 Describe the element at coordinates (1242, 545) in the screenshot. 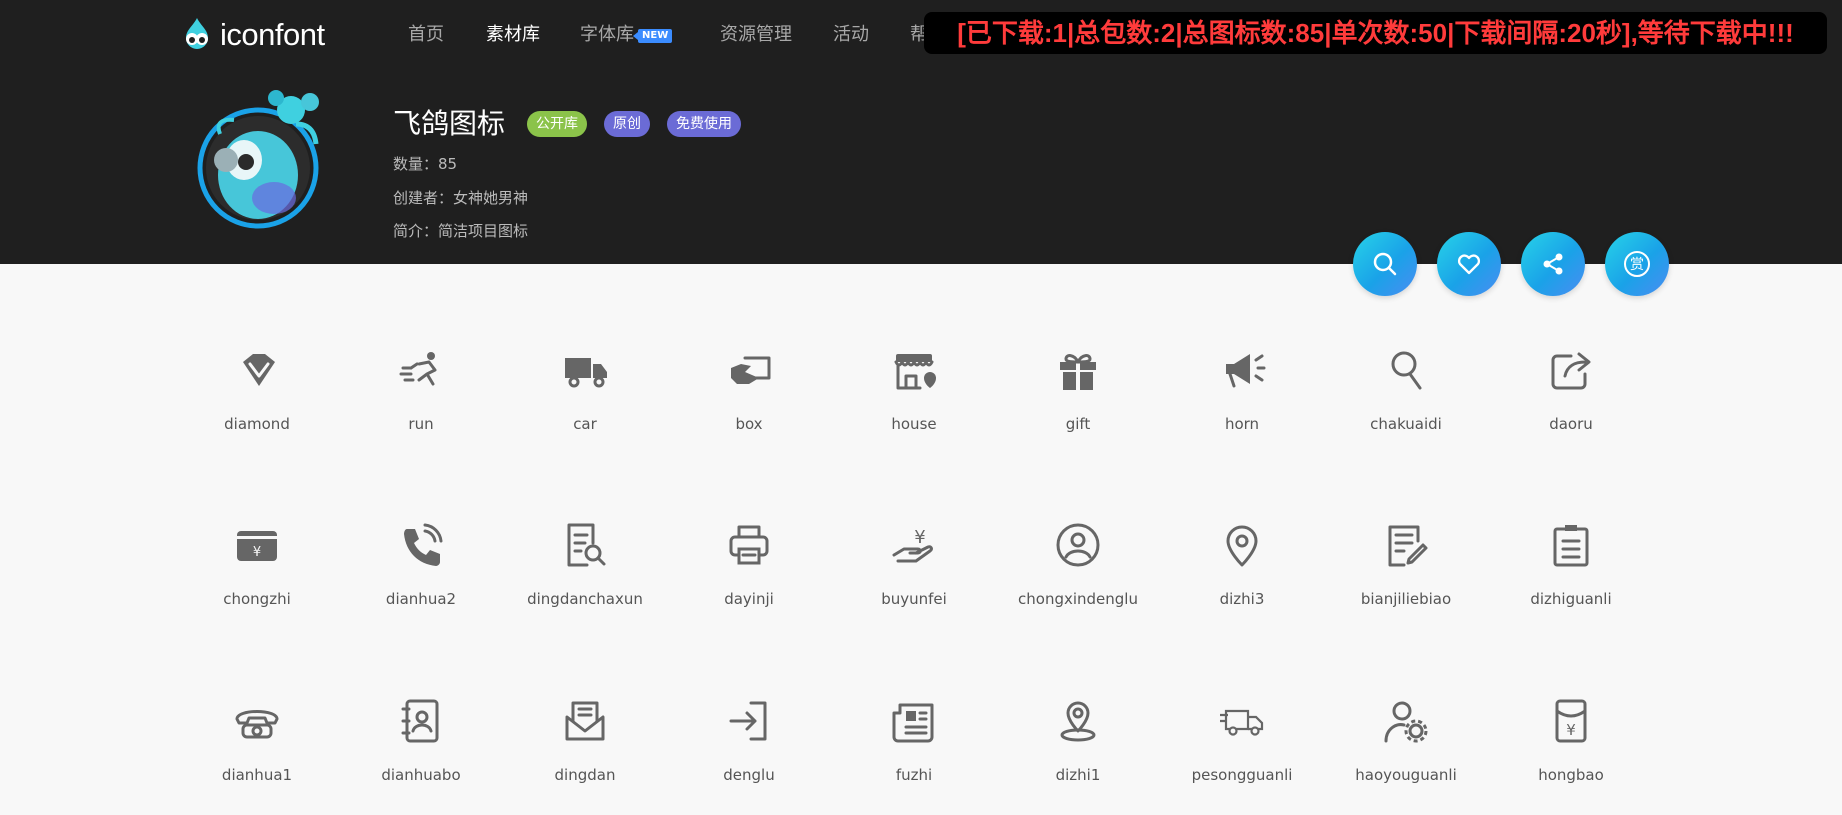

I see `location-pin-icon` at that location.